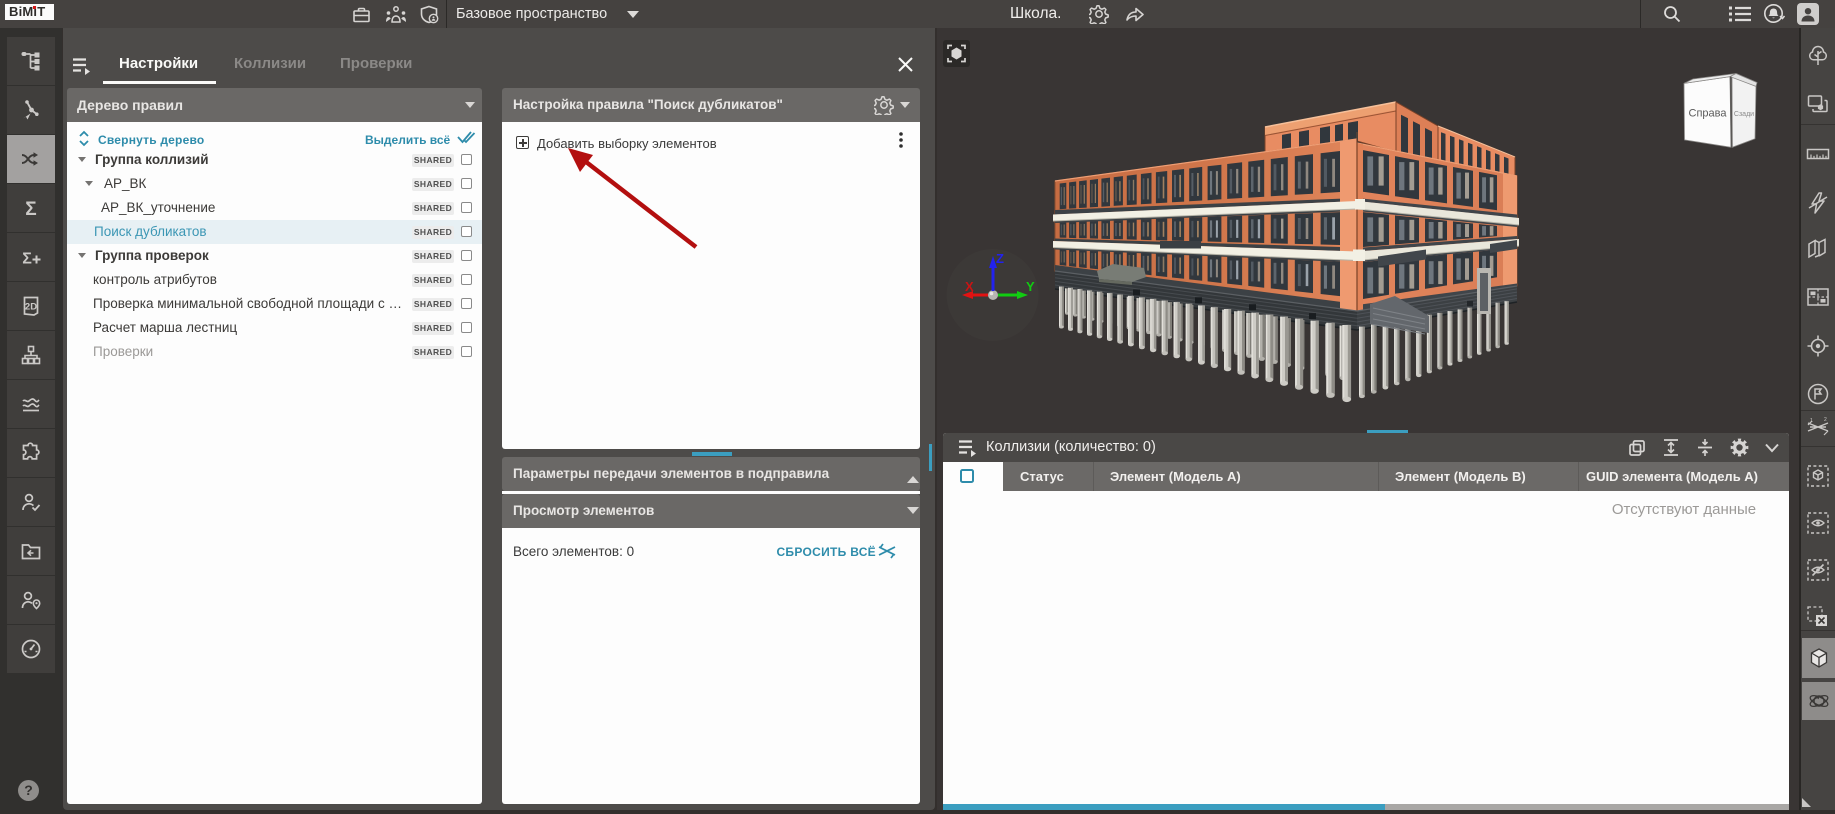 The height and width of the screenshot is (814, 1835). Describe the element at coordinates (1708, 114) in the screenshot. I see `svg-text: Справа` at that location.